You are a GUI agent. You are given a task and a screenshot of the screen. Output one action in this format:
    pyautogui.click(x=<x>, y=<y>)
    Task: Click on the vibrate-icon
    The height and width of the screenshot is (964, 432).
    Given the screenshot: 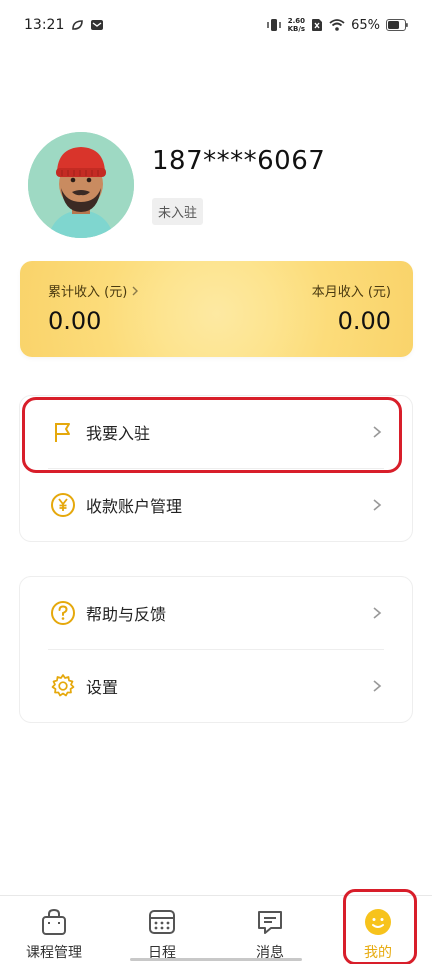 What is the action you would take?
    pyautogui.click(x=274, y=25)
    